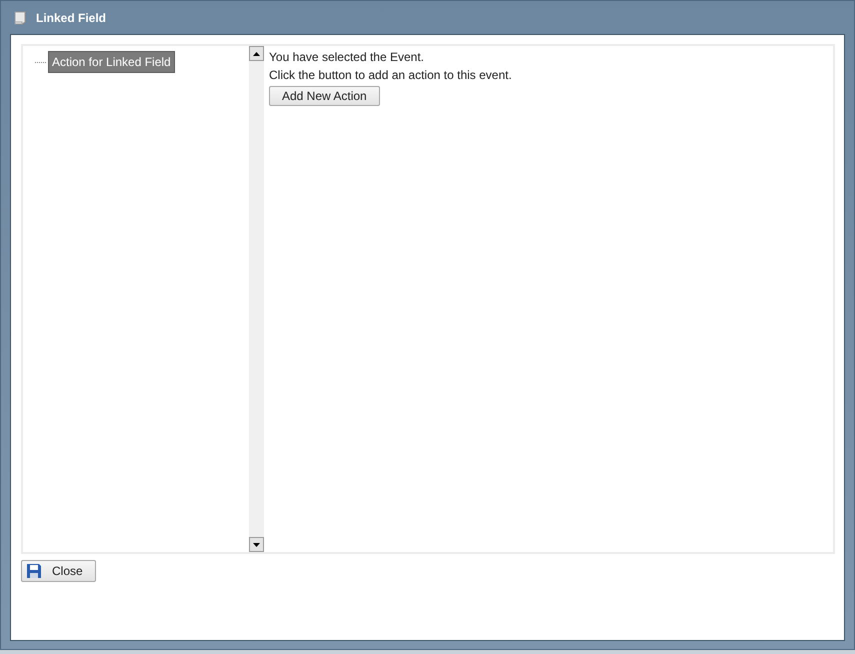 The width and height of the screenshot is (855, 654). I want to click on scroll-up-button, so click(256, 53).